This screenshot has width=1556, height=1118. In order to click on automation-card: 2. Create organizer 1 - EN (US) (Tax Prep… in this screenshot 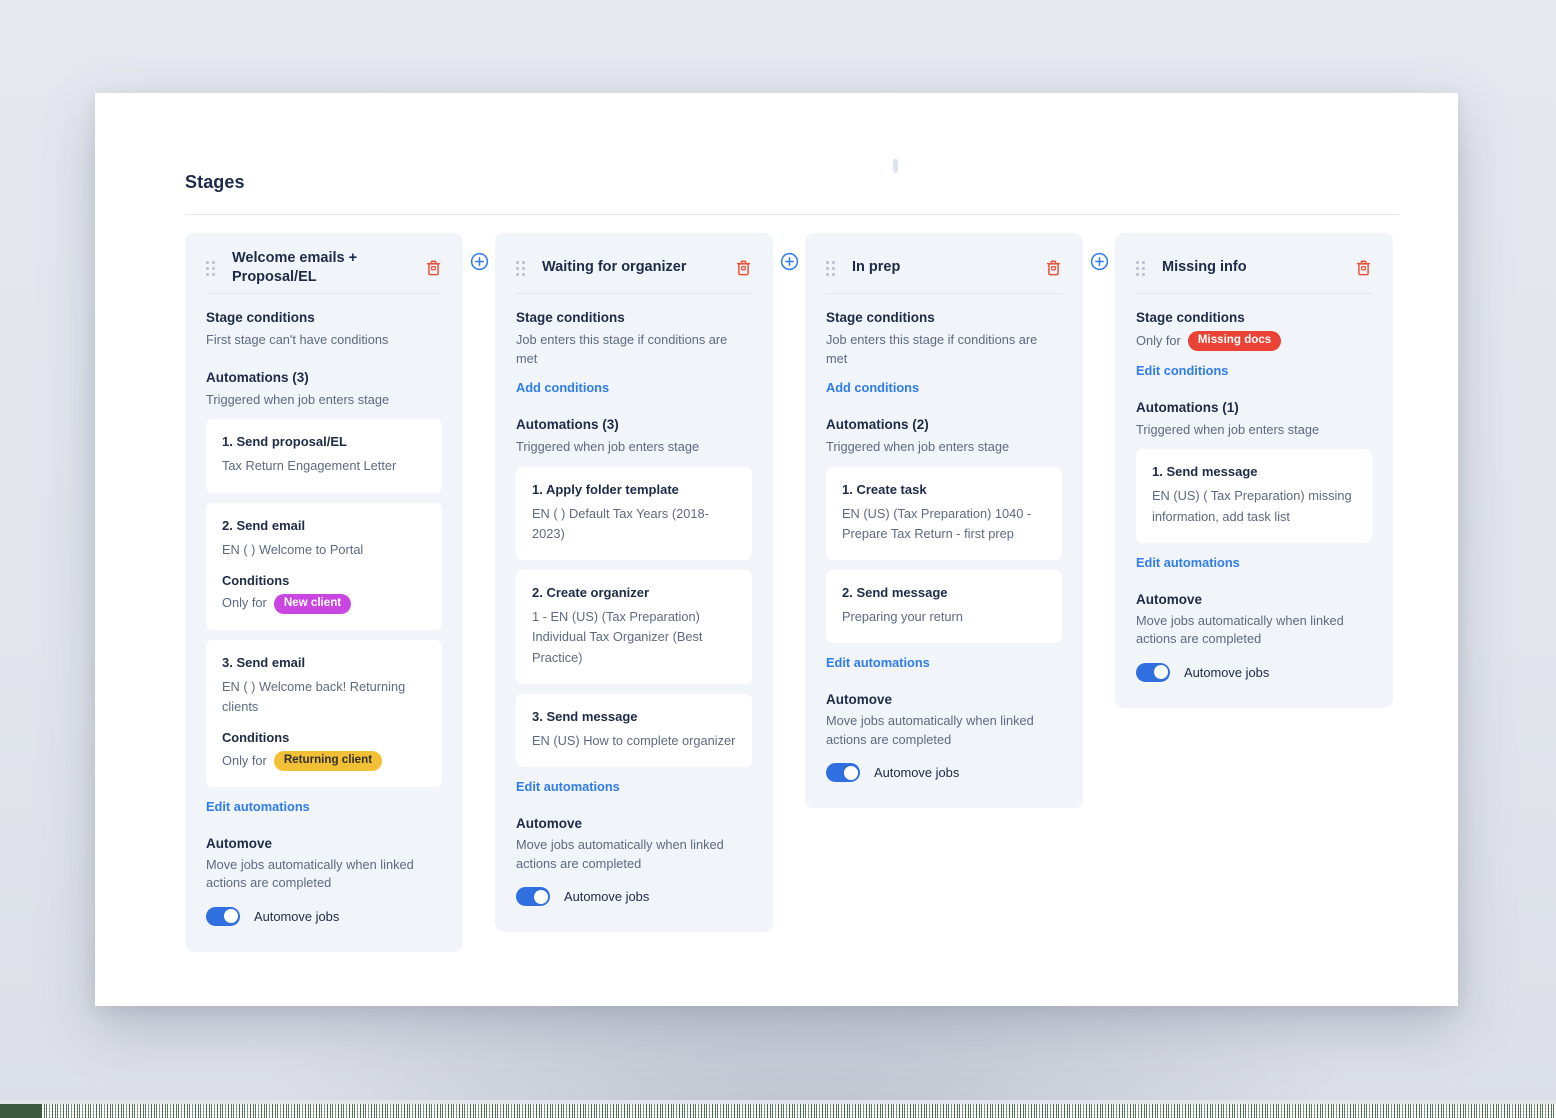, I will do `click(634, 627)`.